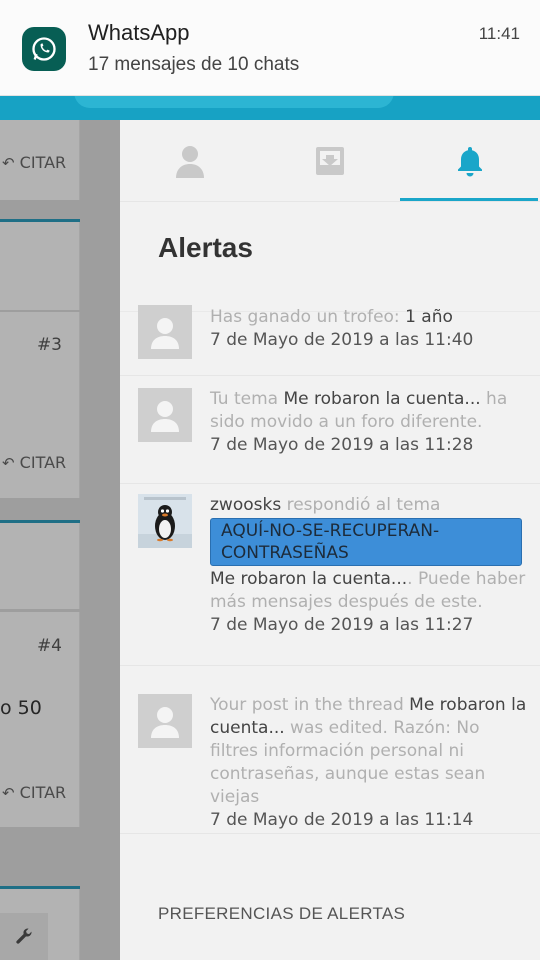  Describe the element at coordinates (342, 445) in the screenshot. I see `alert-date: 7 de Mayo de 2019 a las 11:28` at that location.